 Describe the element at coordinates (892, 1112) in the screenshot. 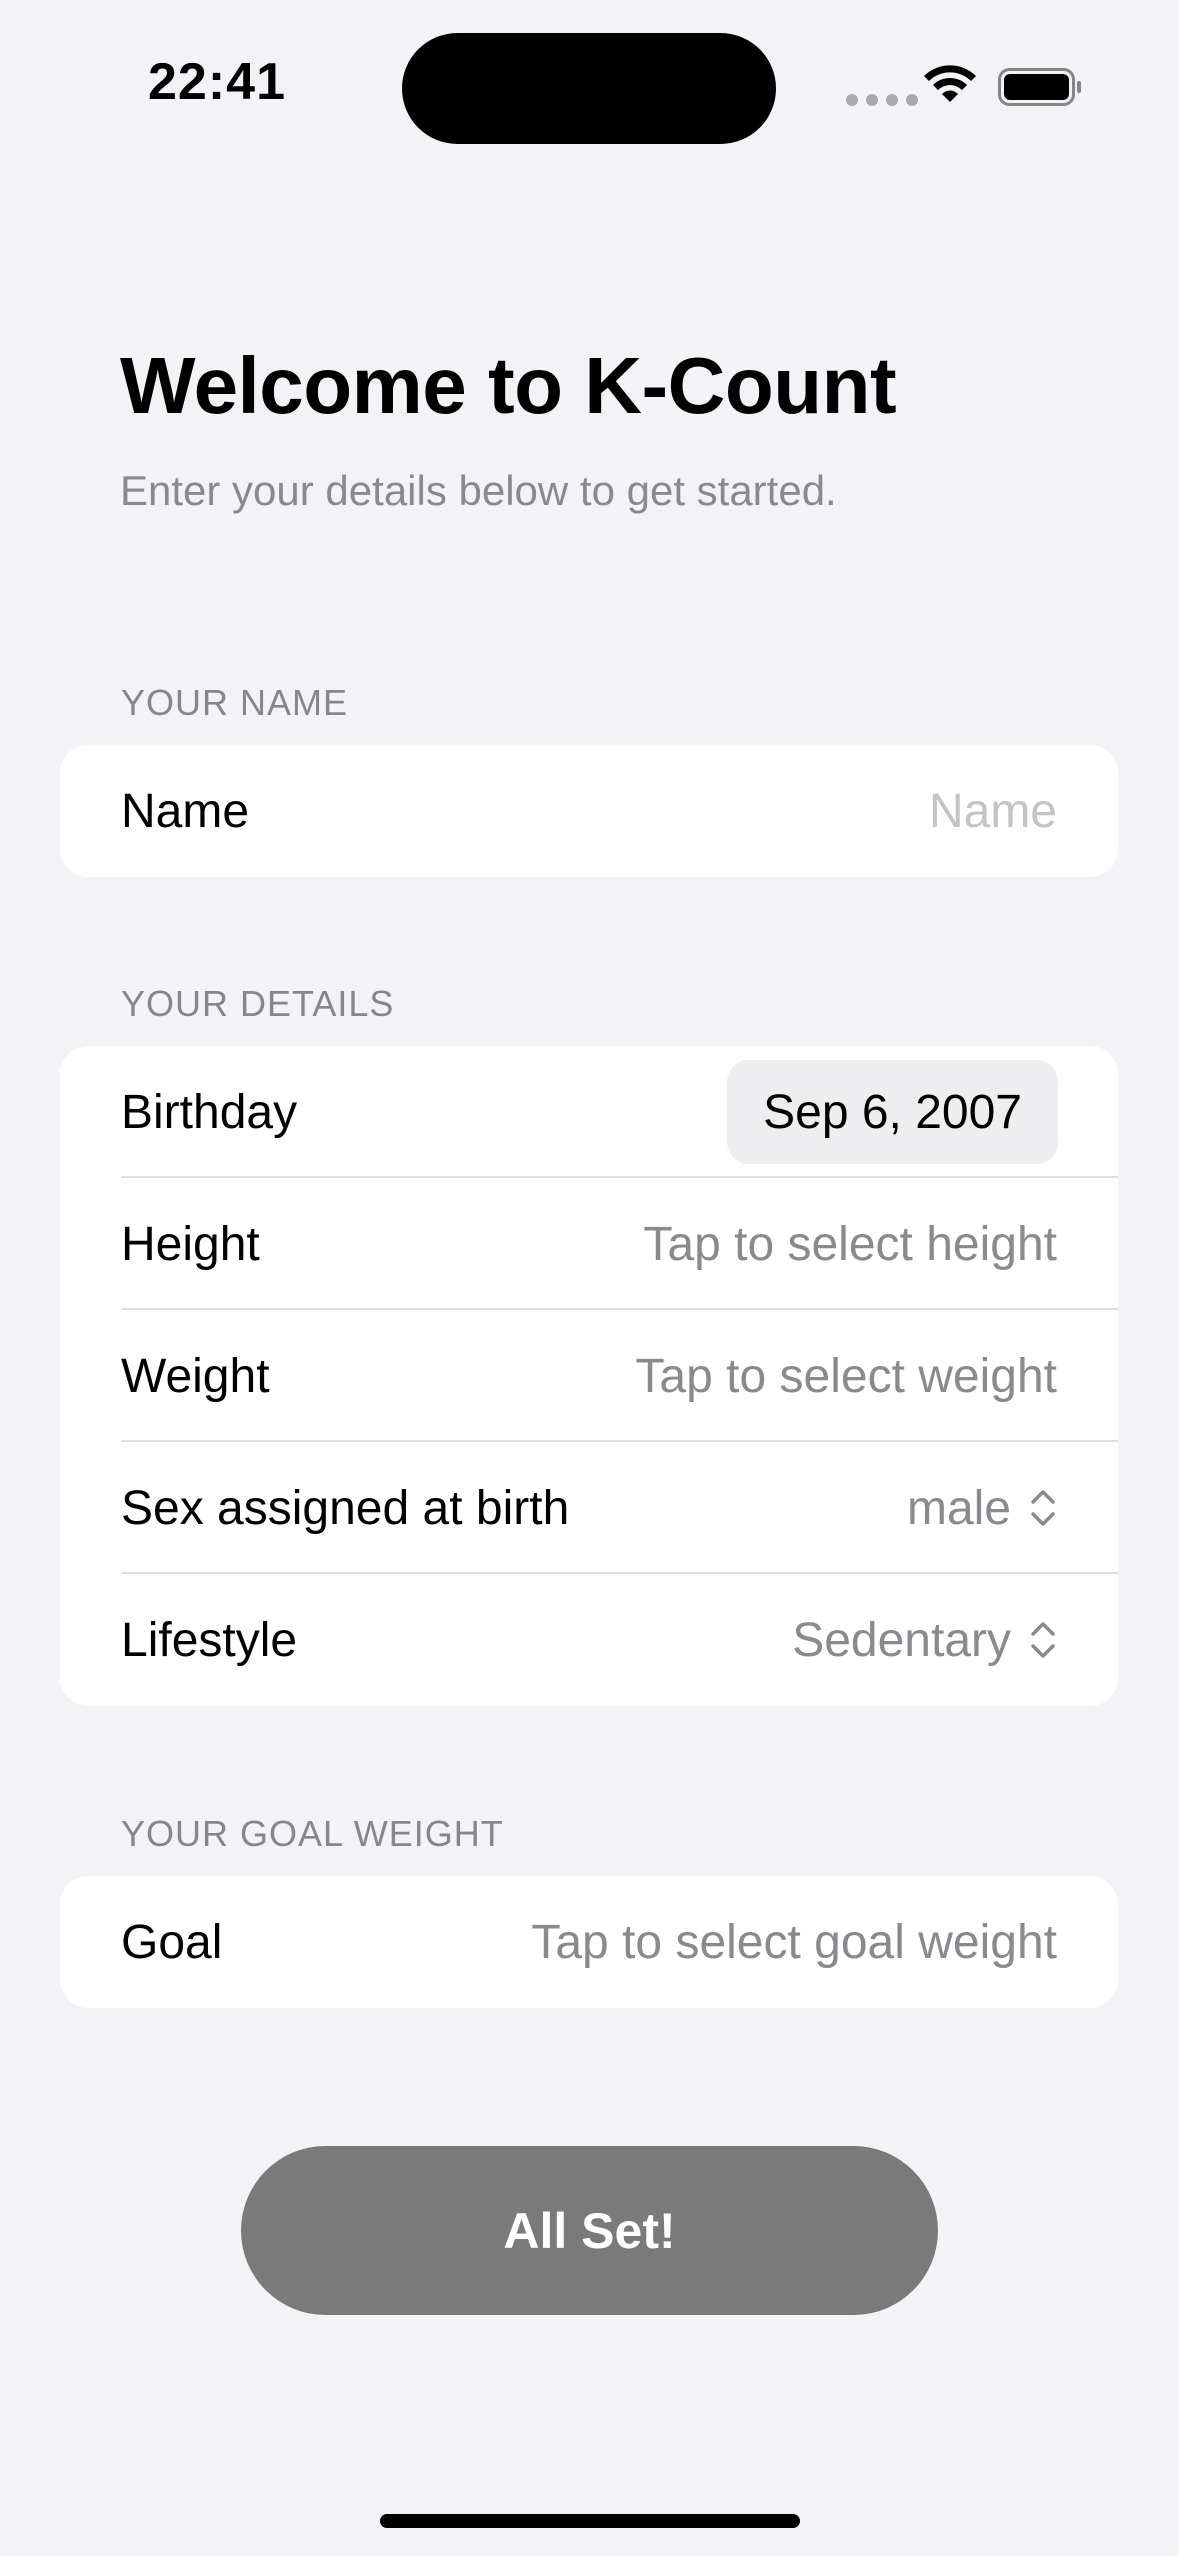

I see `birthday-date-picker: Sep 6, 2007` at that location.